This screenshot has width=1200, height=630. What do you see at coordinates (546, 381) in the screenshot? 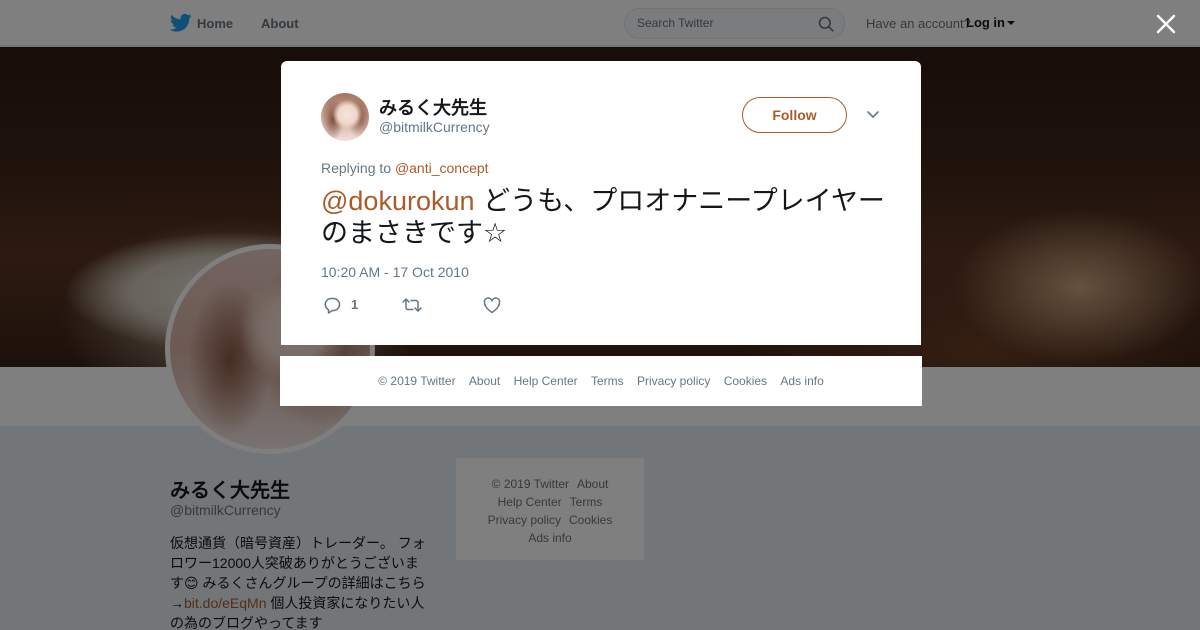
I see `modal-footer-help: Help Center` at bounding box center [546, 381].